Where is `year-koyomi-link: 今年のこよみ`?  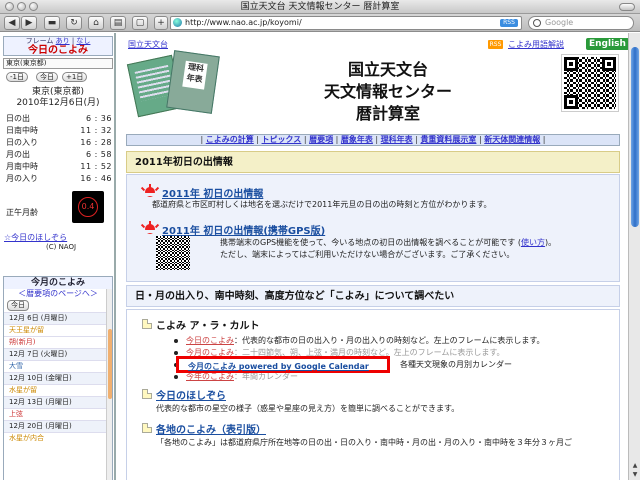 year-koyomi-link: 今年のこよみ is located at coordinates (210, 376).